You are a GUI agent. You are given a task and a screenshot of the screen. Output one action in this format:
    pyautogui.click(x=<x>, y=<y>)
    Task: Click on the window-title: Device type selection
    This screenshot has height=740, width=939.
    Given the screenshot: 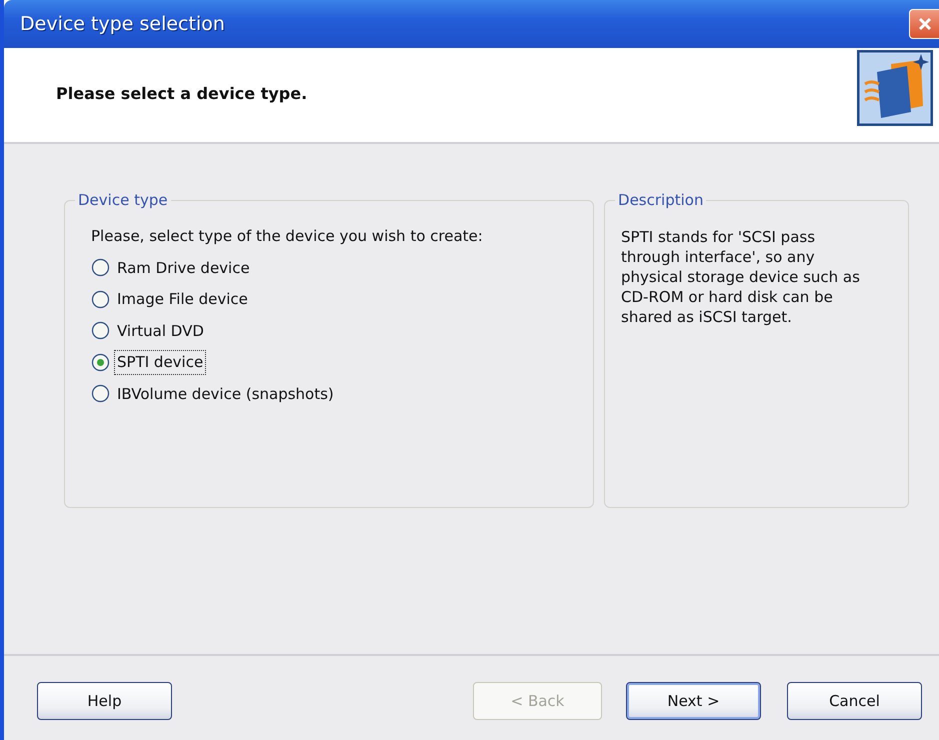 What is the action you would take?
    pyautogui.click(x=122, y=24)
    